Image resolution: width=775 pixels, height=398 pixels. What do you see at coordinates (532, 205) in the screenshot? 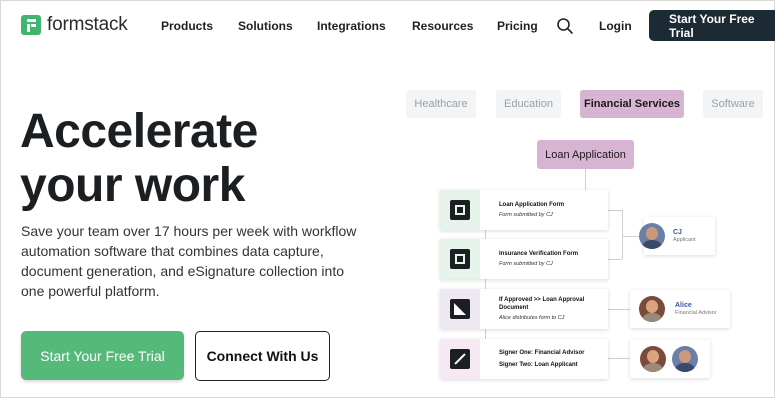
I see `step-title: Loan Application Form` at bounding box center [532, 205].